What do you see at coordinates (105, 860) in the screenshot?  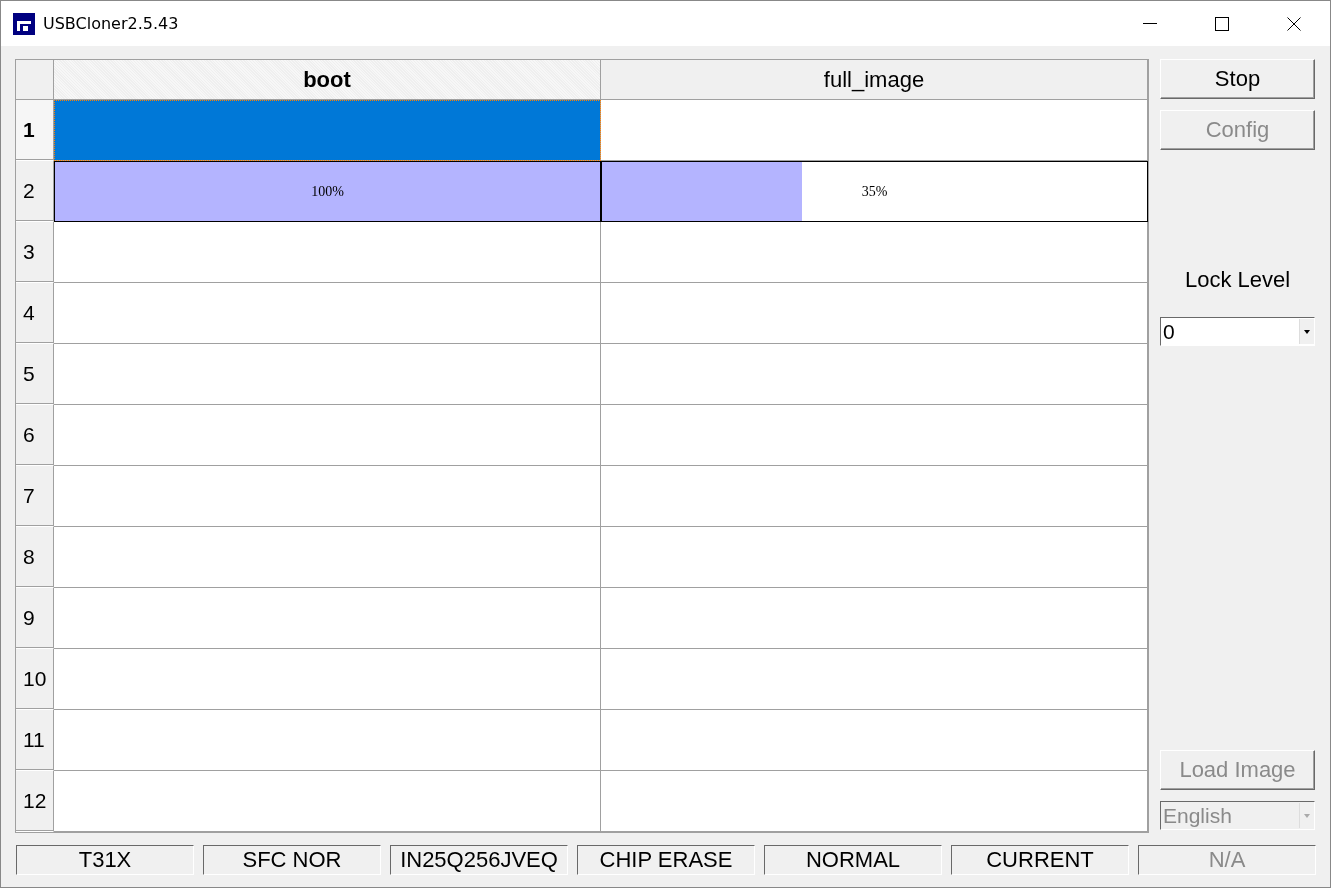 I see `status-field: T31X` at bounding box center [105, 860].